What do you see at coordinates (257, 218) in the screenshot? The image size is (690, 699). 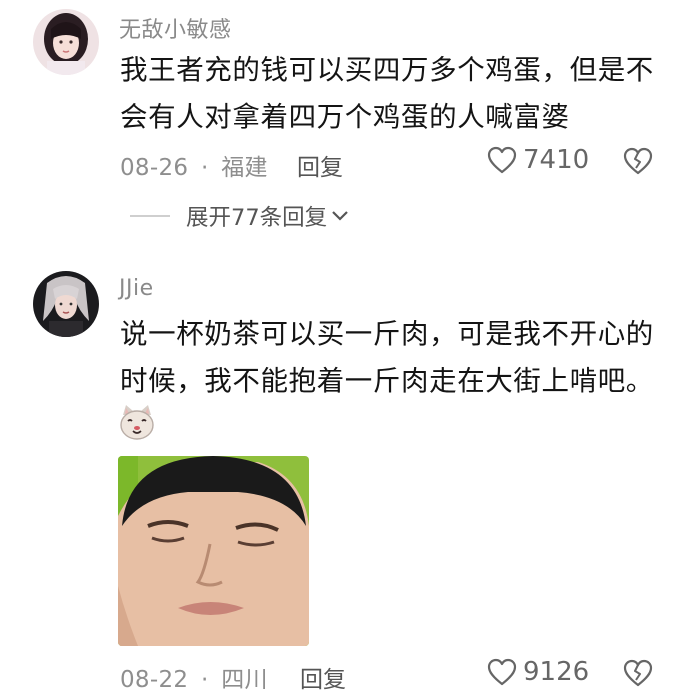 I see `expand-replies-label: 展开77条回复` at bounding box center [257, 218].